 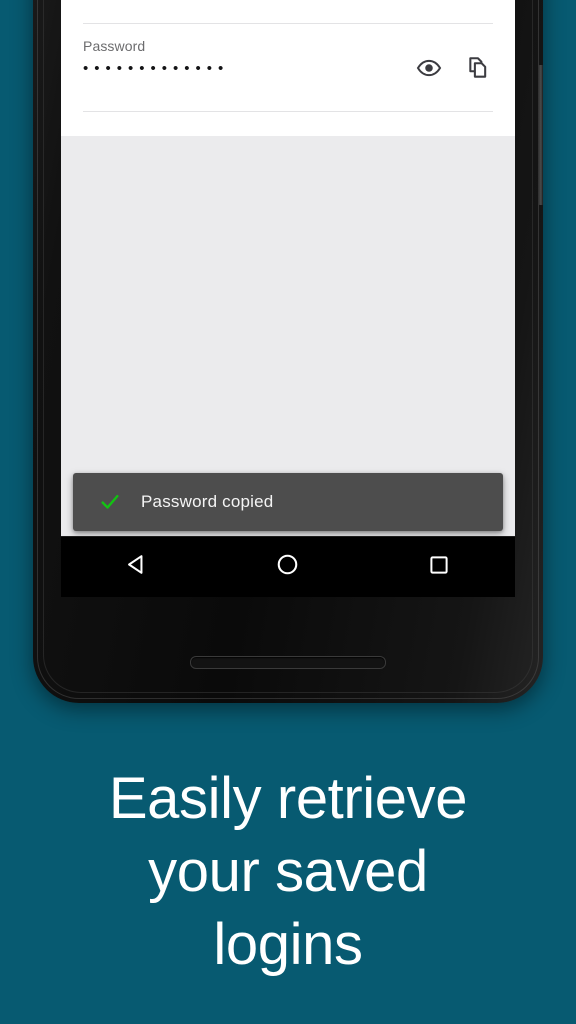 What do you see at coordinates (288, 111) in the screenshot?
I see `password-divider` at bounding box center [288, 111].